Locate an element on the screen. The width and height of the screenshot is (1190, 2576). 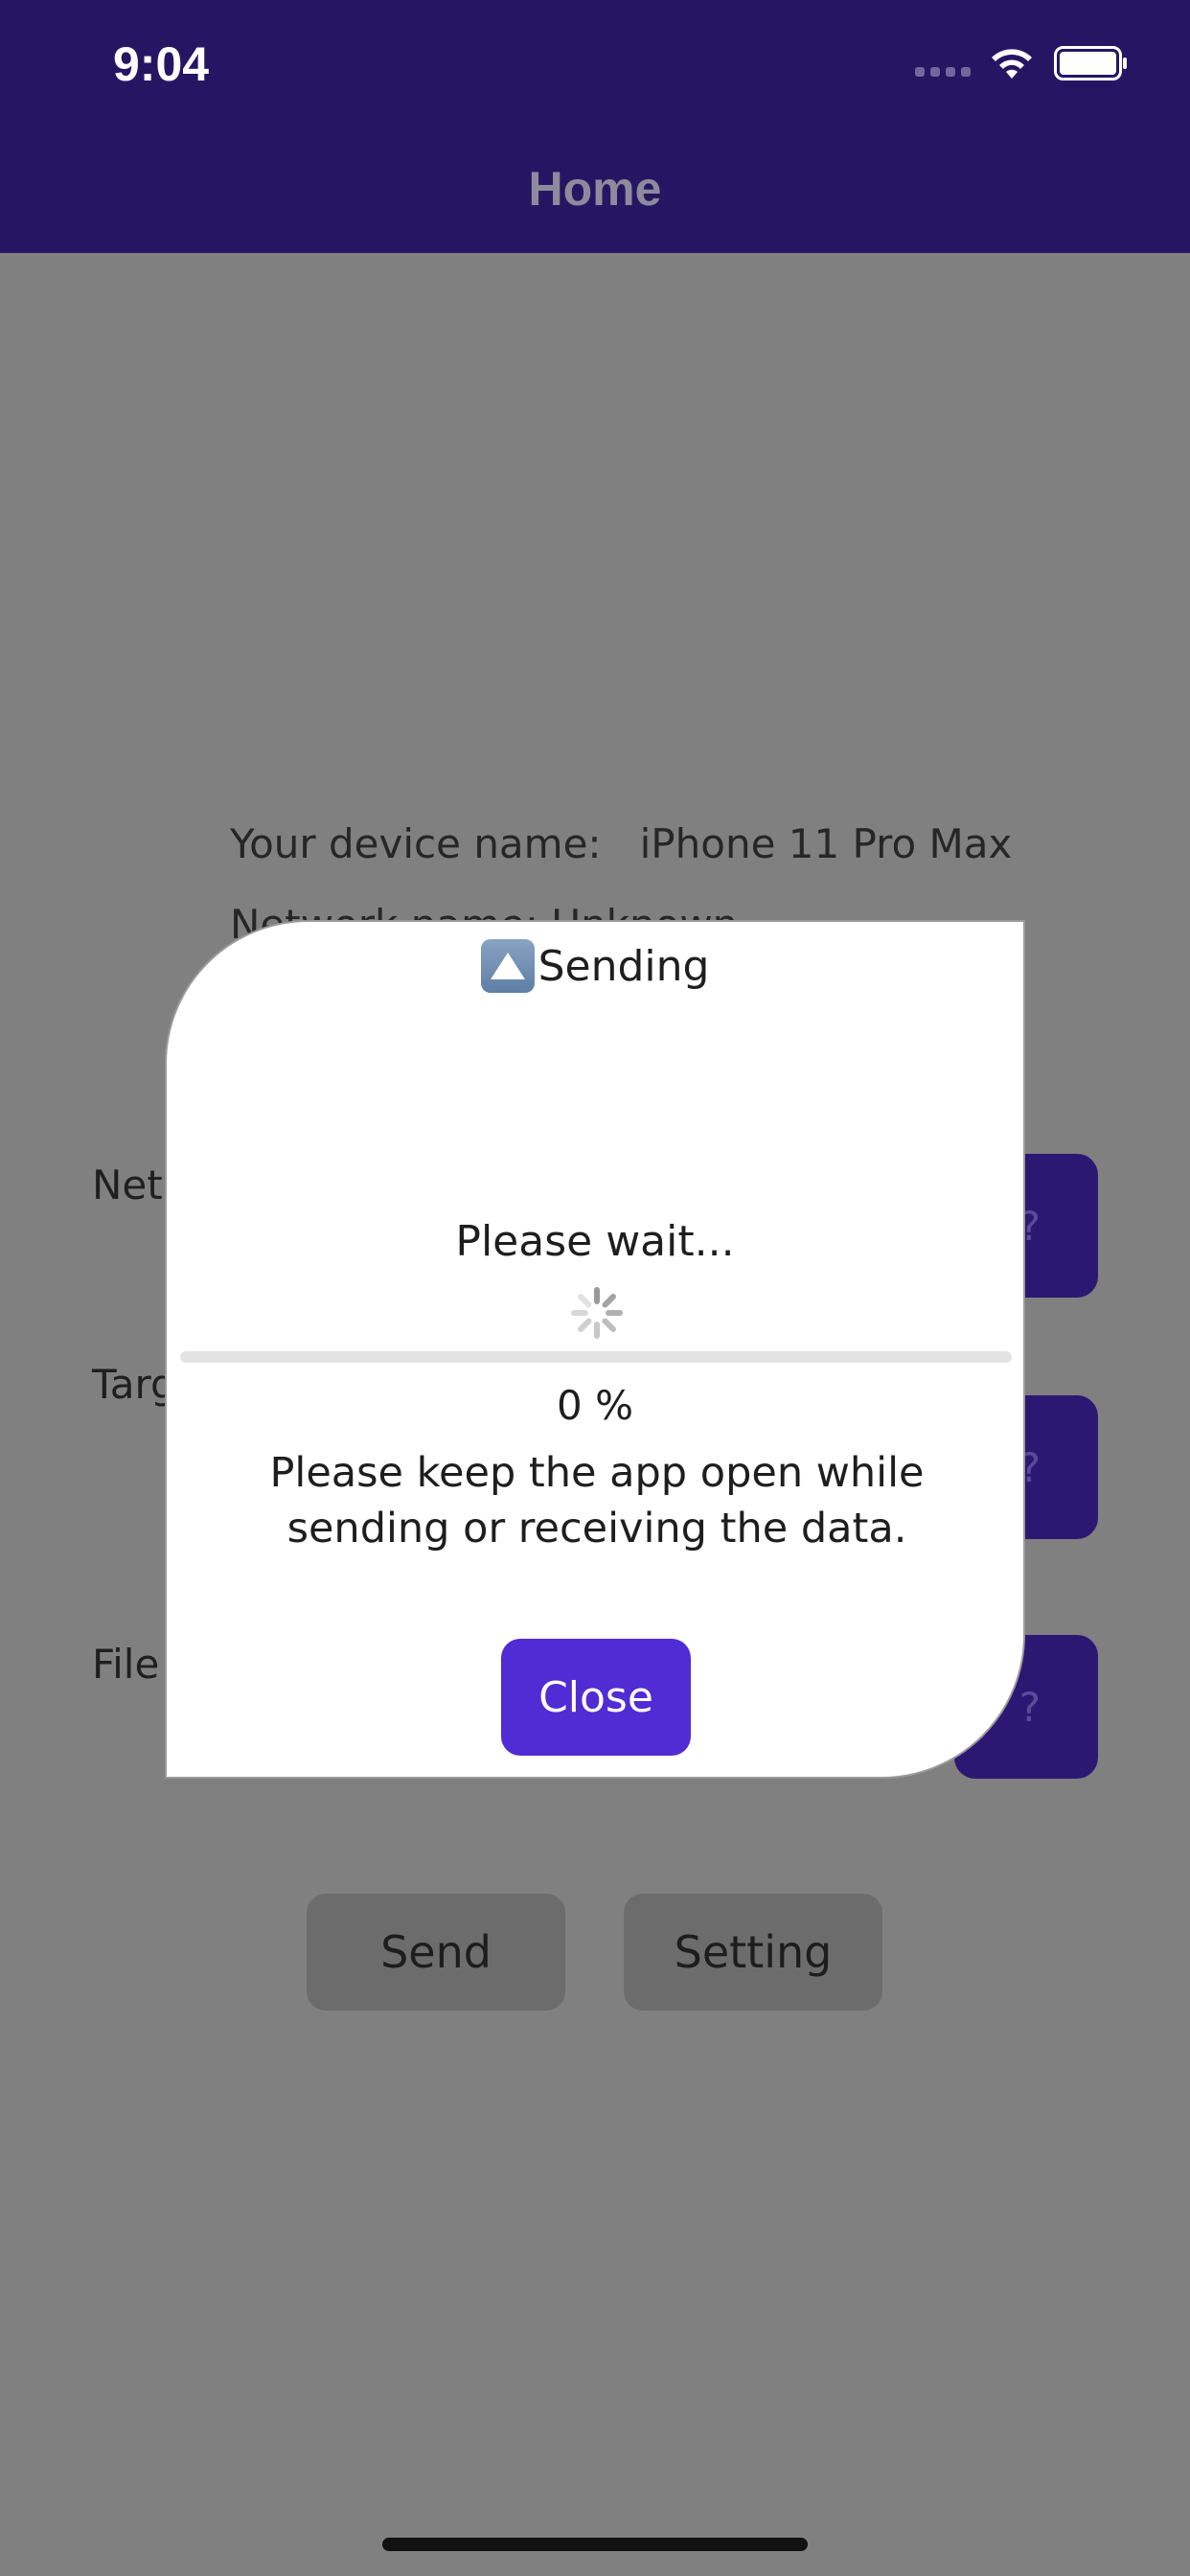
loading-spinner-icon is located at coordinates (597, 1313).